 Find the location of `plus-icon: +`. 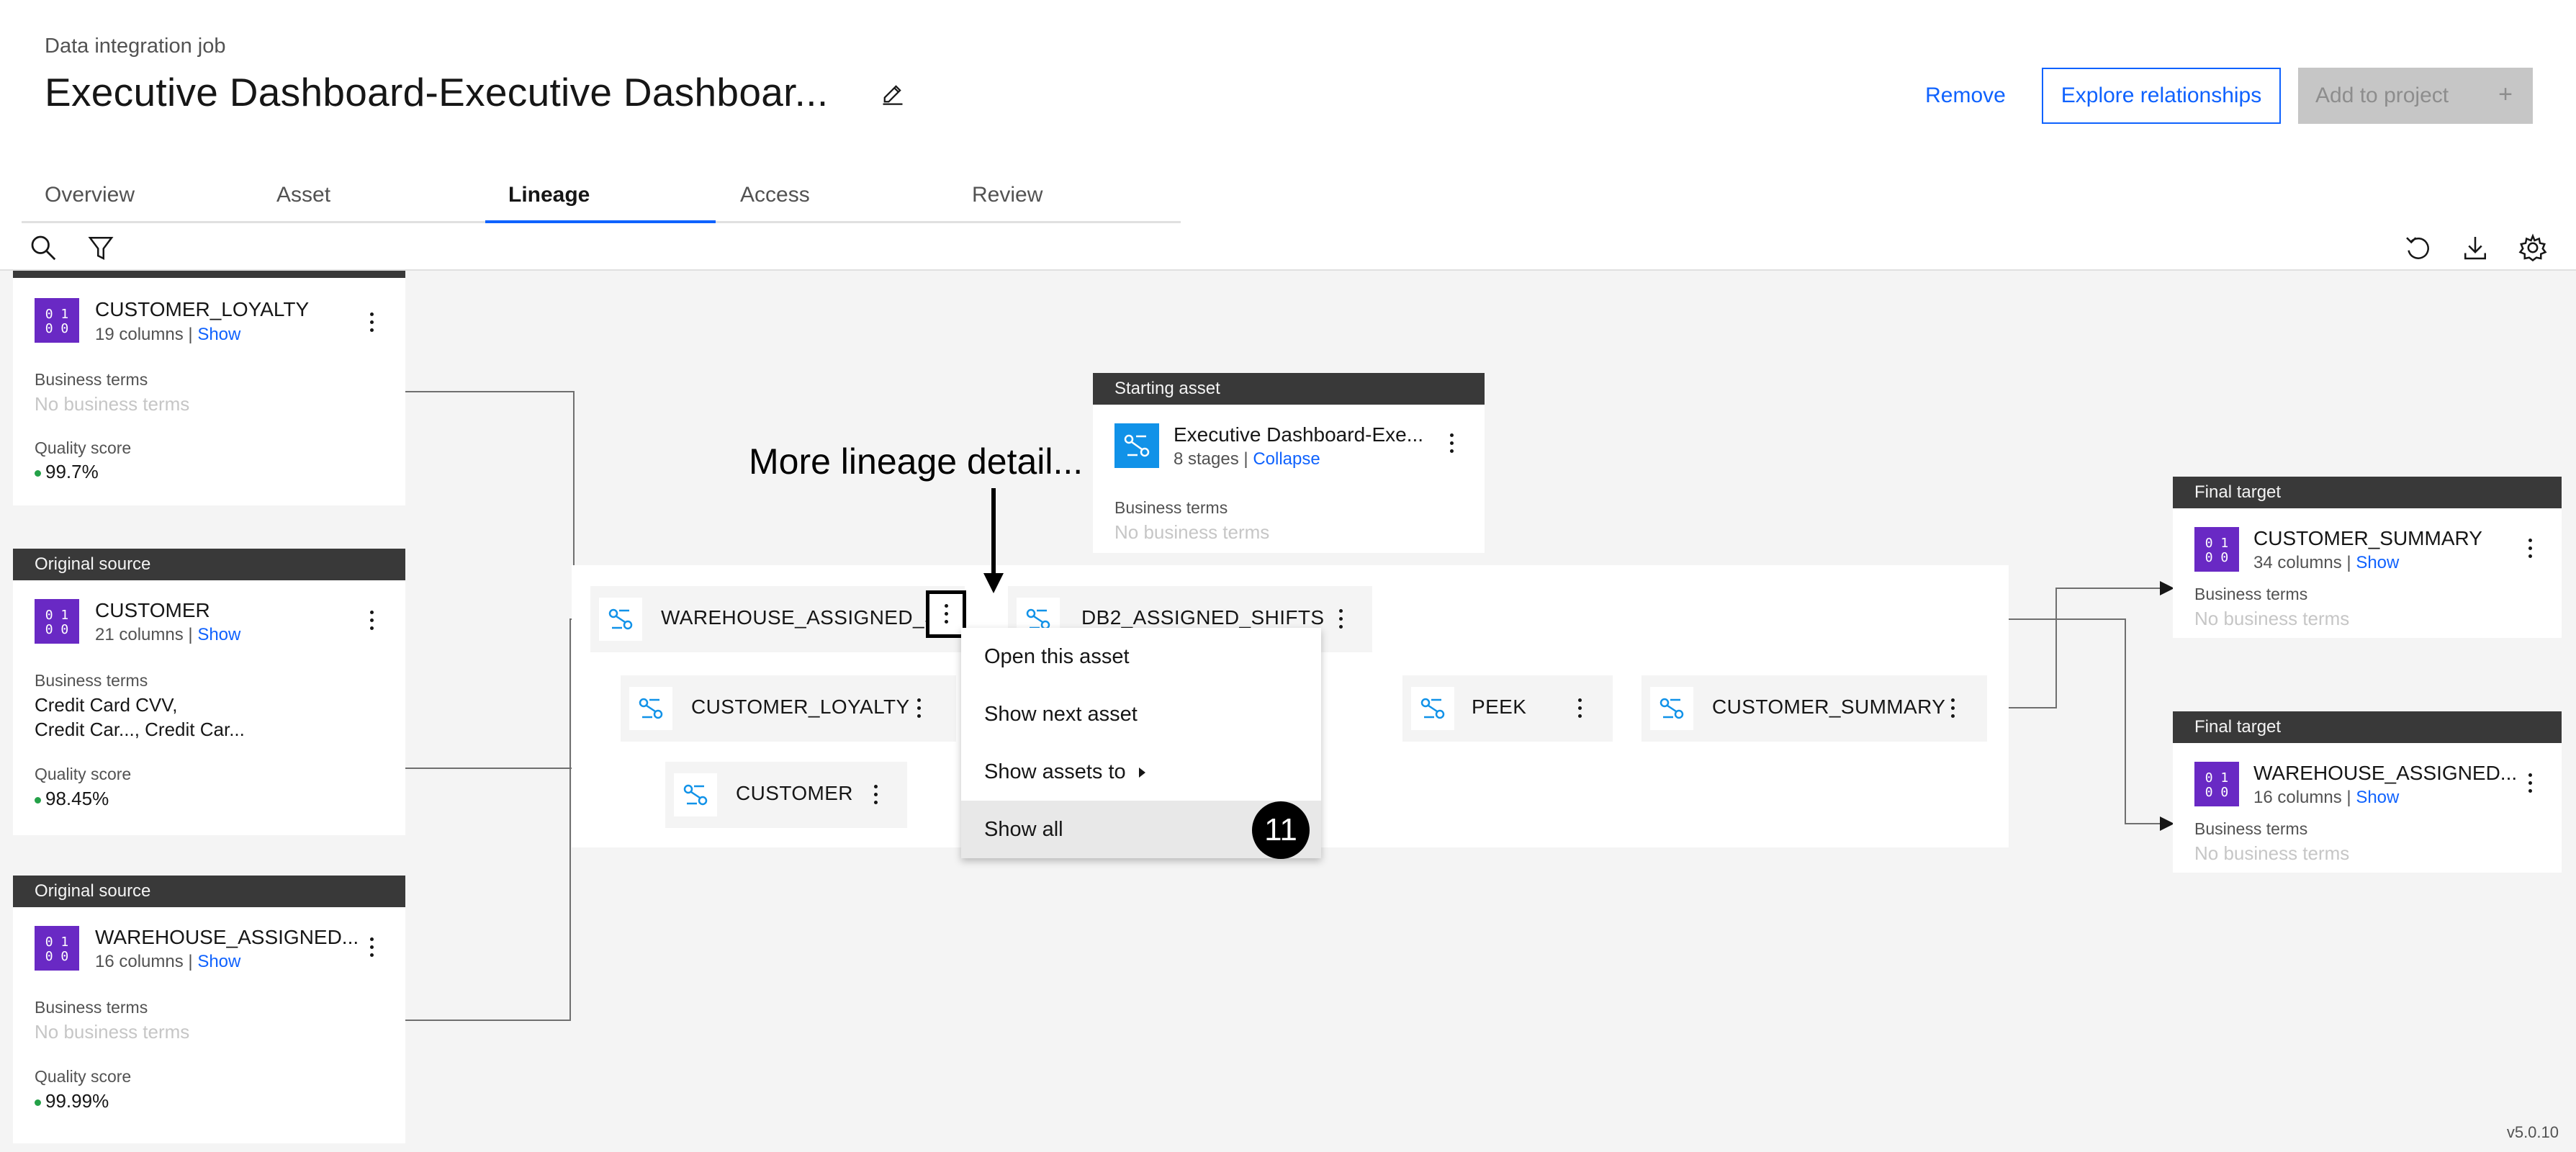

plus-icon: + is located at coordinates (2505, 94).